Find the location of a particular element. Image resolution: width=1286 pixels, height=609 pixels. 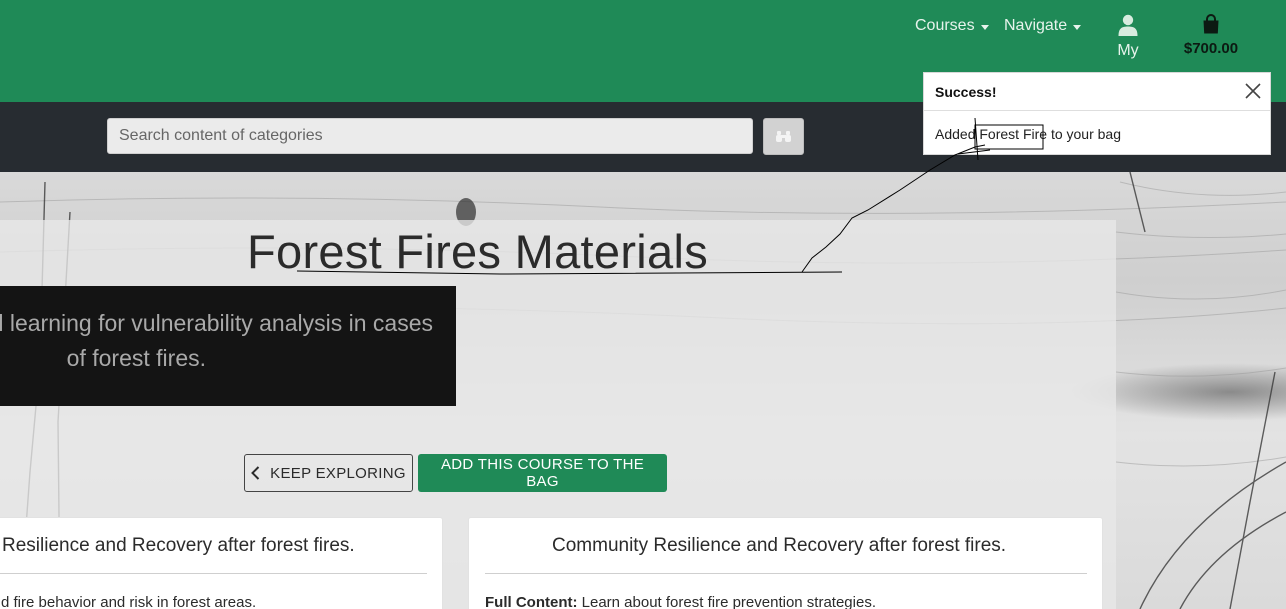

account-label: My is located at coordinates (1128, 50).